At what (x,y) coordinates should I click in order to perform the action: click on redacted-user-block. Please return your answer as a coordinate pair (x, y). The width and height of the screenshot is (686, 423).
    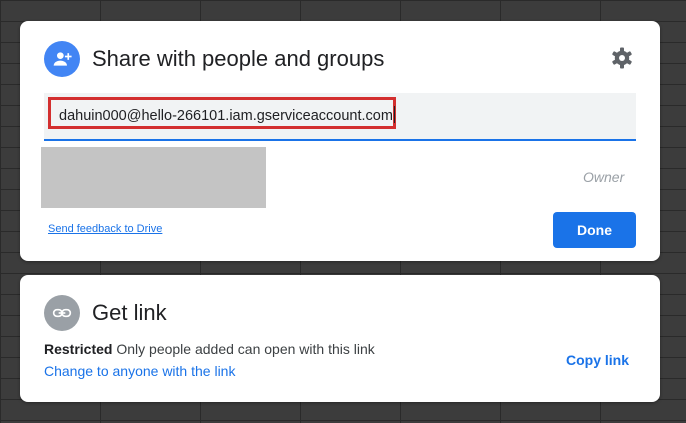
    Looking at the image, I should click on (153, 177).